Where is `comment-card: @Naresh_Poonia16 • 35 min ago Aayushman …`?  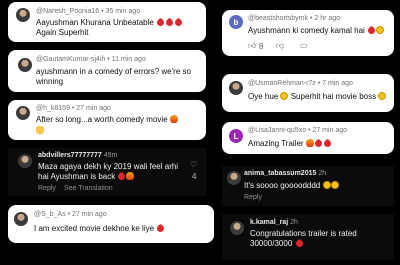 comment-card: @Naresh_Poonia16 • 35 min ago Aayushman … is located at coordinates (107, 22).